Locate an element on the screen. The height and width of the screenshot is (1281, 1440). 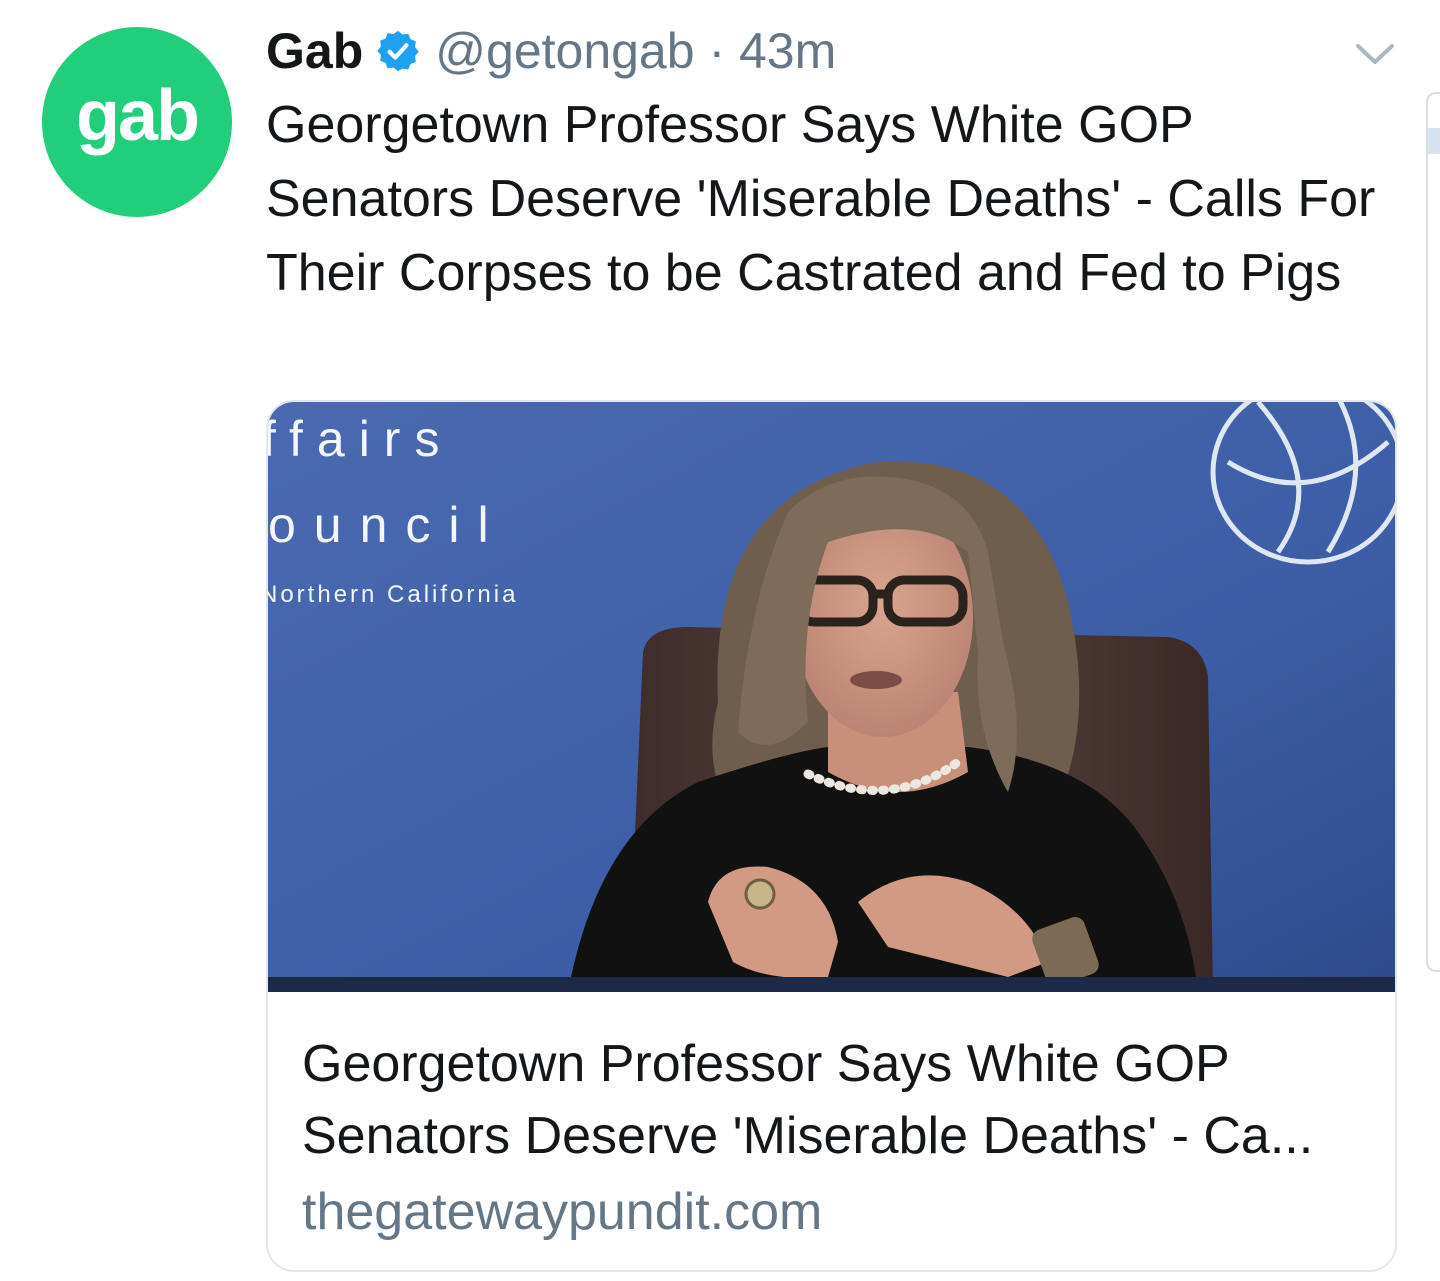
avatar-logo-text: gab is located at coordinates (137, 116).